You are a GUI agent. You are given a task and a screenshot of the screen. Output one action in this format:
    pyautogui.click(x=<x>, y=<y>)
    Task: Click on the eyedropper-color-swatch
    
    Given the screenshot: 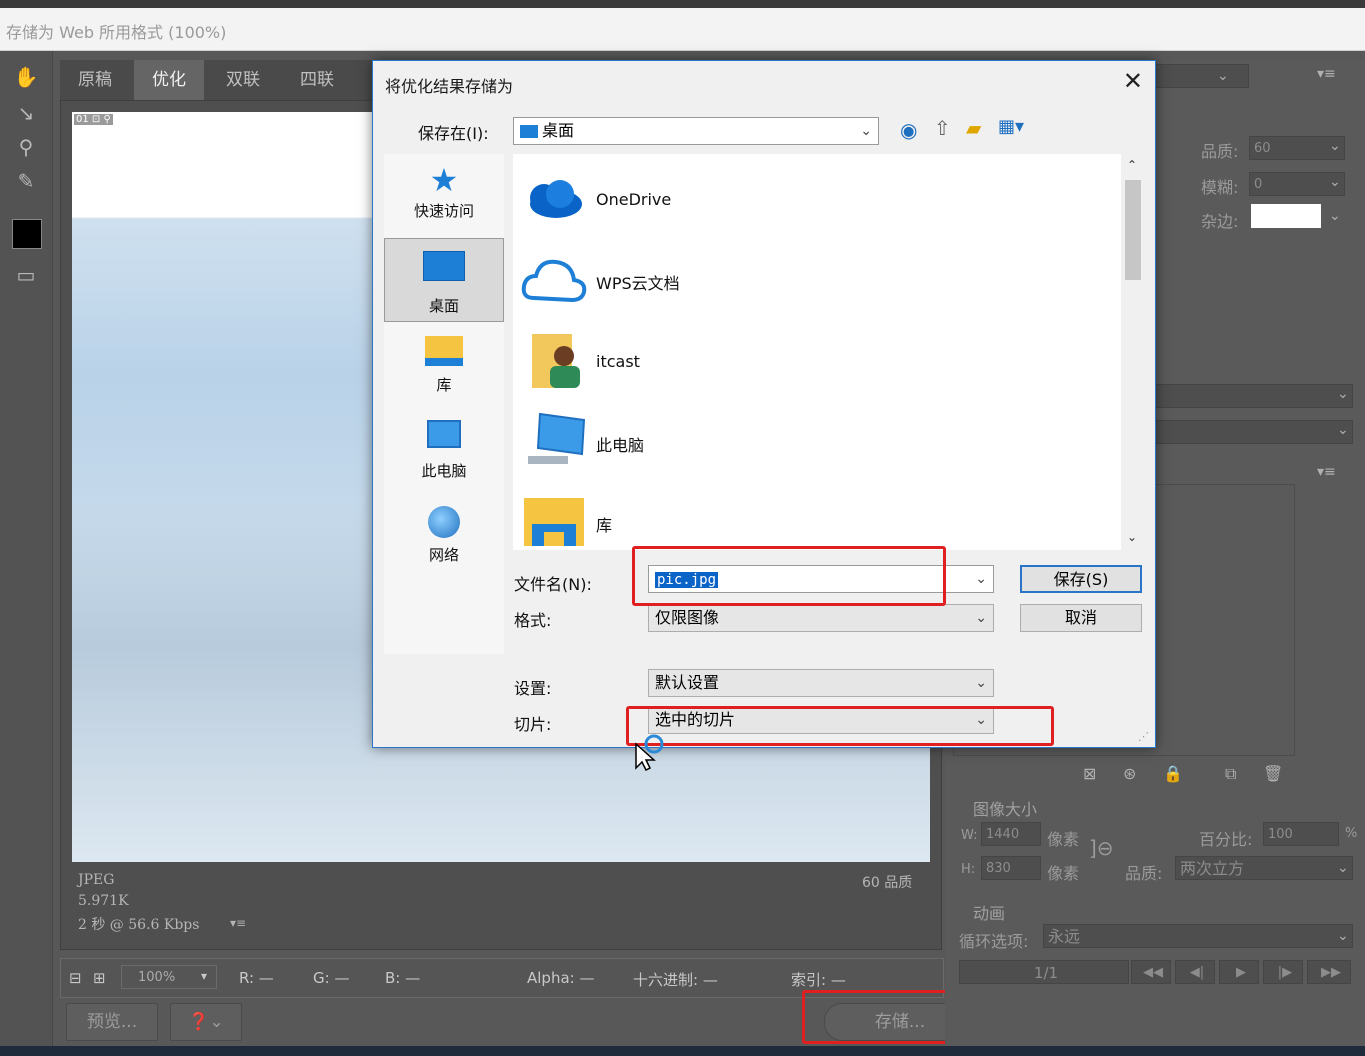 What is the action you would take?
    pyautogui.click(x=27, y=234)
    